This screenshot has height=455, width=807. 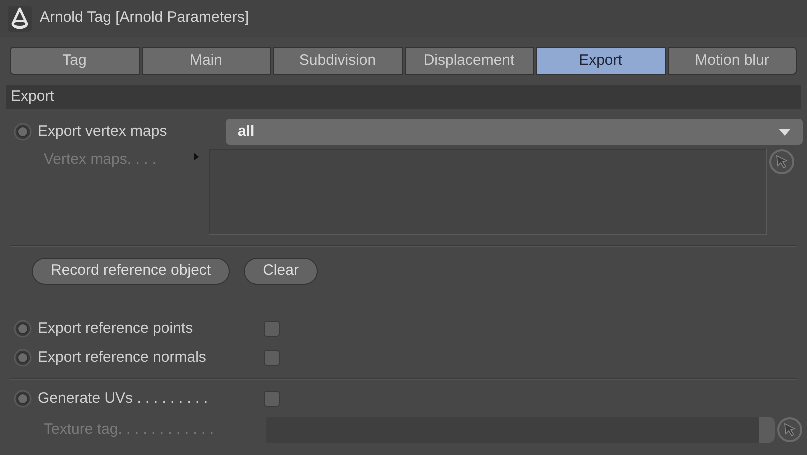 I want to click on tab: Displacement, so click(x=469, y=61).